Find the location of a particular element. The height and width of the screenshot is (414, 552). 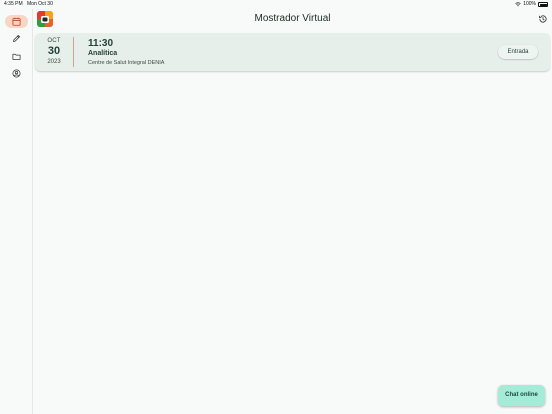

sidebar-item-folder is located at coordinates (16, 56).